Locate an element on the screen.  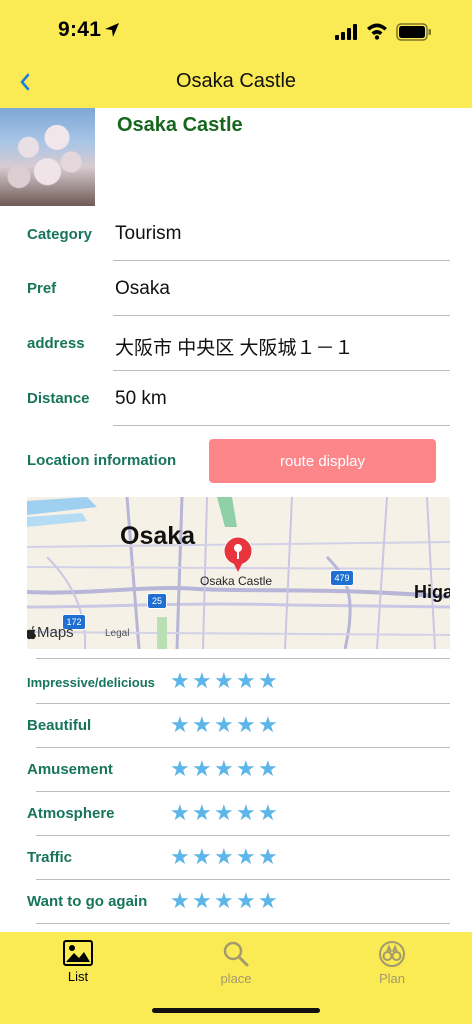
status-time: 9:41 is located at coordinates (80, 29).